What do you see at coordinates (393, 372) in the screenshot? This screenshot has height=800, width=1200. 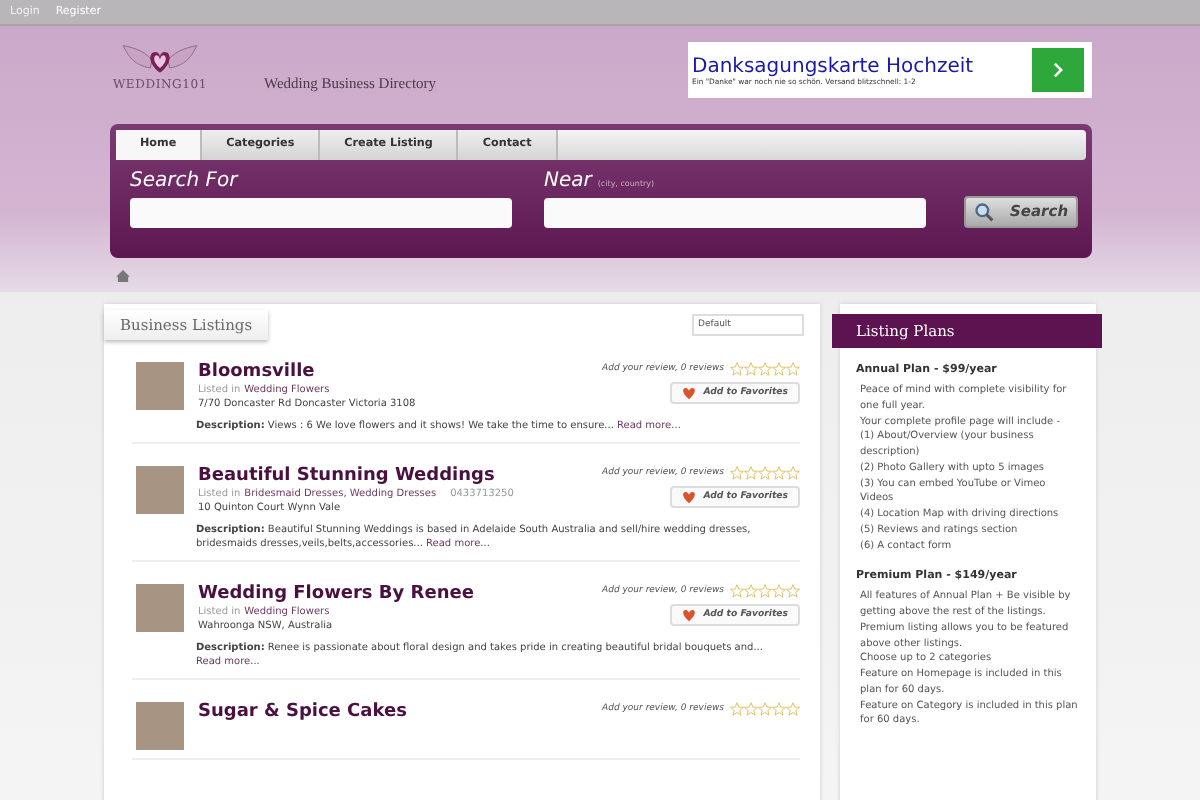 I see `listing-title: Bloomsville` at bounding box center [393, 372].